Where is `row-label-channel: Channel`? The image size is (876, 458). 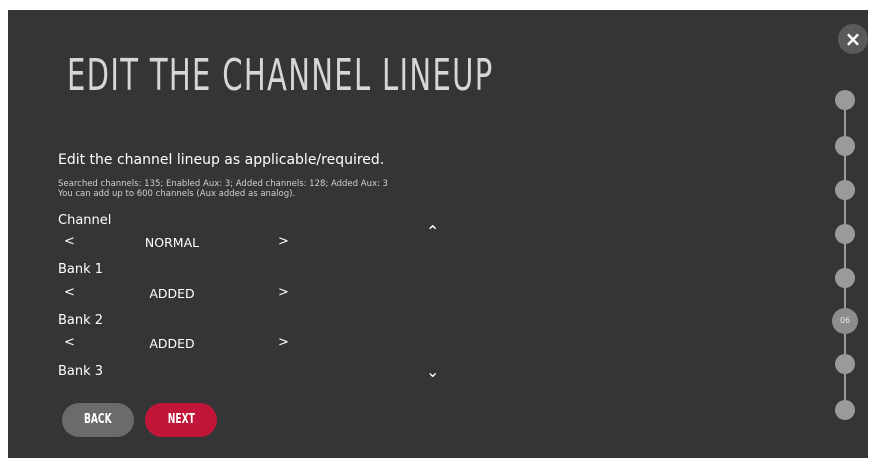
row-label-channel: Channel is located at coordinates (85, 220).